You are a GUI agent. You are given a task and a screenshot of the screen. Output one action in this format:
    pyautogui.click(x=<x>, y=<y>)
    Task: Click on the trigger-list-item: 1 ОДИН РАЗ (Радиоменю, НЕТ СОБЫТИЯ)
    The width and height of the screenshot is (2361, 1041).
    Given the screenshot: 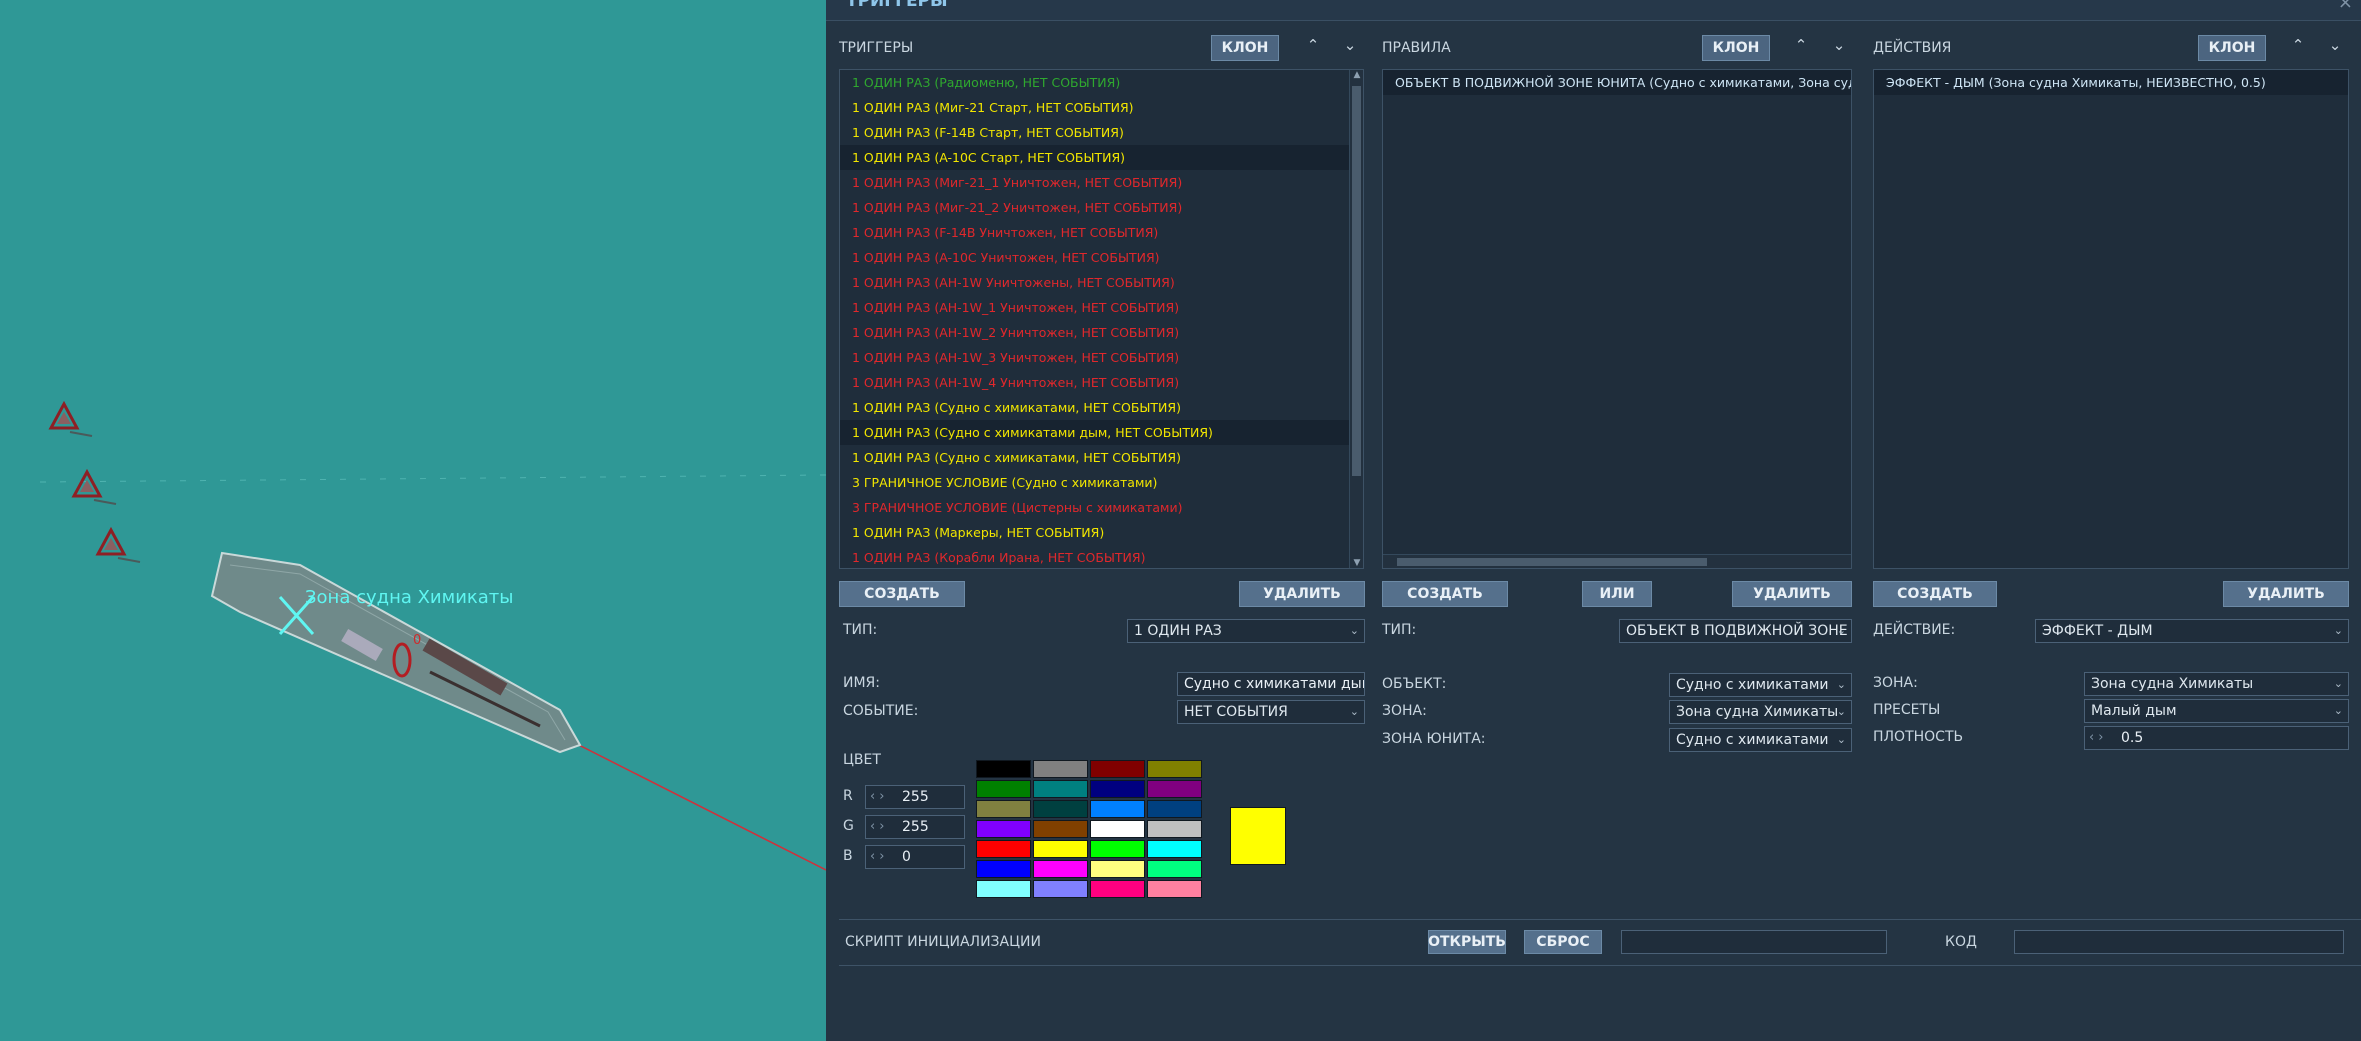 What is the action you would take?
    pyautogui.click(x=1101, y=82)
    